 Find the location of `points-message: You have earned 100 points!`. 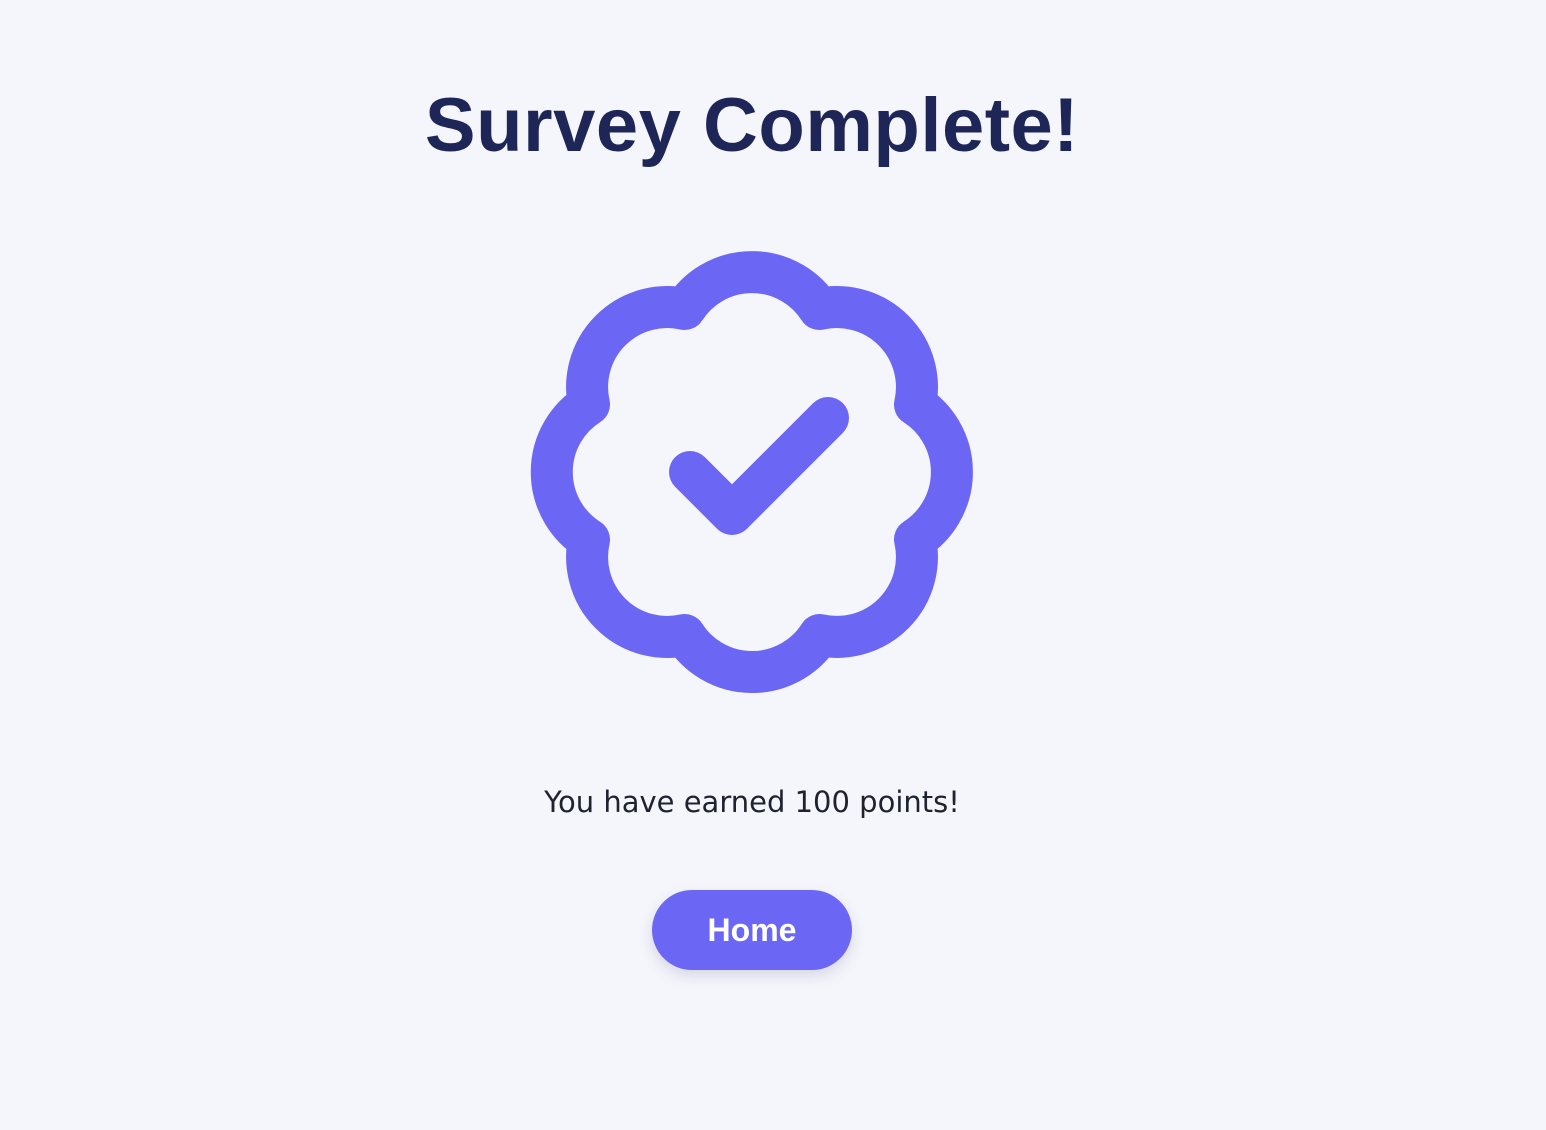

points-message: You have earned 100 points! is located at coordinates (752, 802).